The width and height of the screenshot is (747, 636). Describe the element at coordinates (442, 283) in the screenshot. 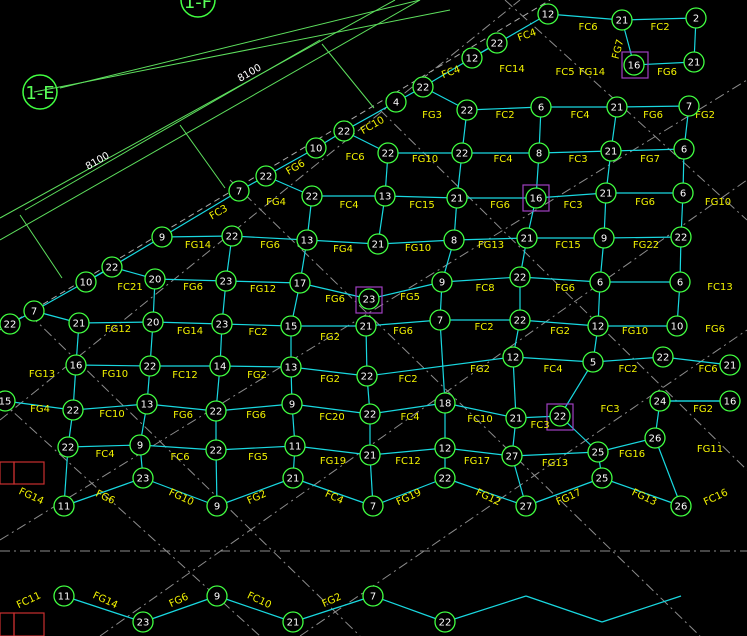

I see `node-number: 9` at that location.